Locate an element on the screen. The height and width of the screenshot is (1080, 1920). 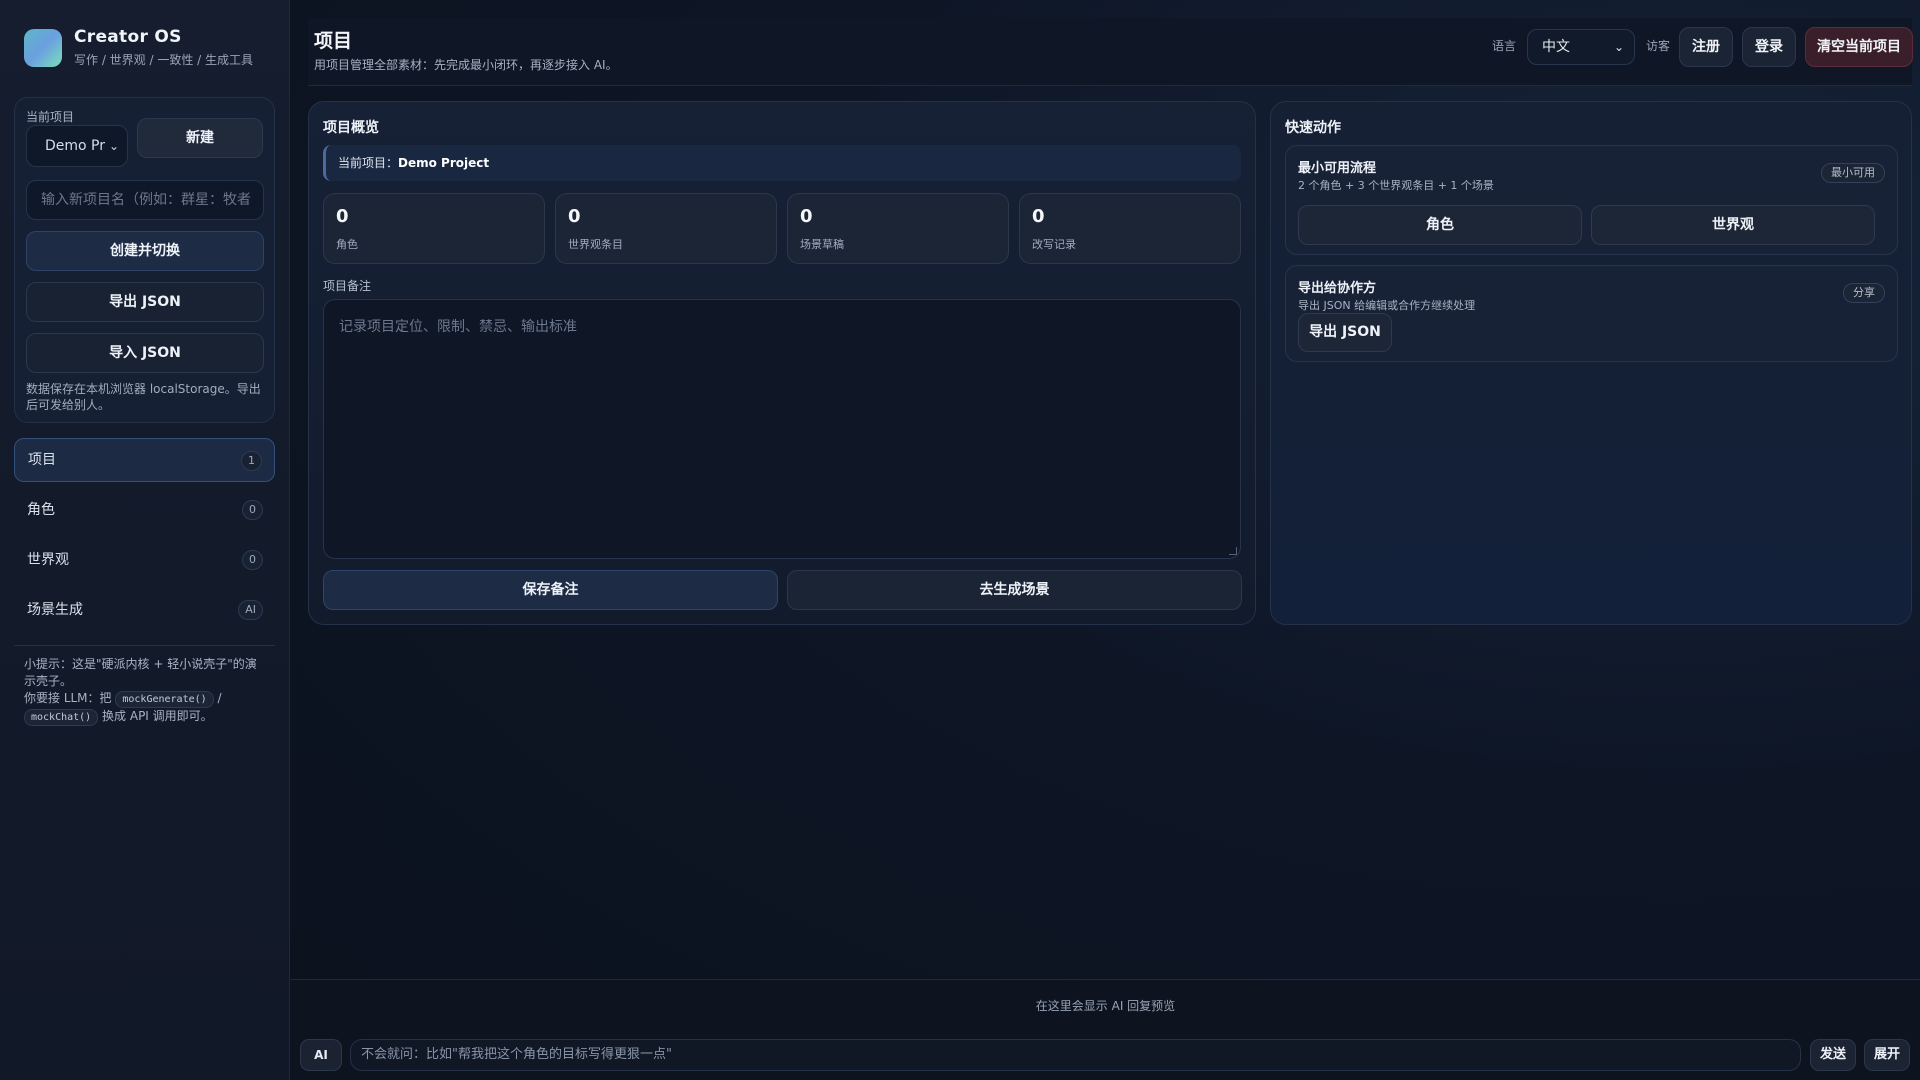
sidebar-item-label: 项目 is located at coordinates (42, 460).